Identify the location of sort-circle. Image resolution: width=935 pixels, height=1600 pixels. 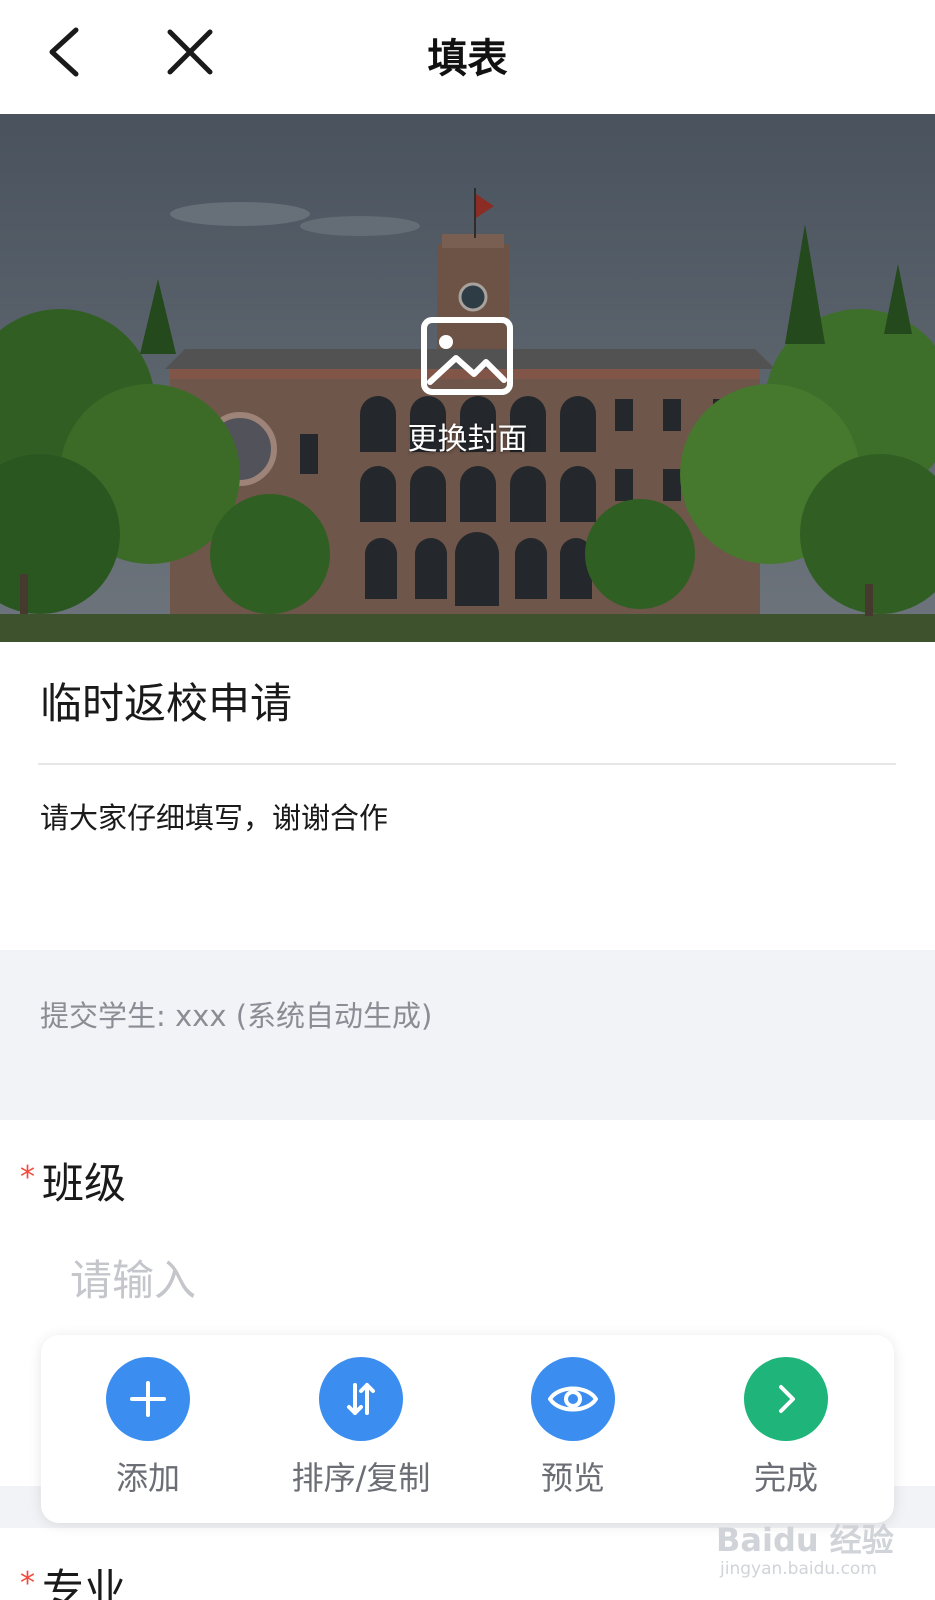
(361, 1399).